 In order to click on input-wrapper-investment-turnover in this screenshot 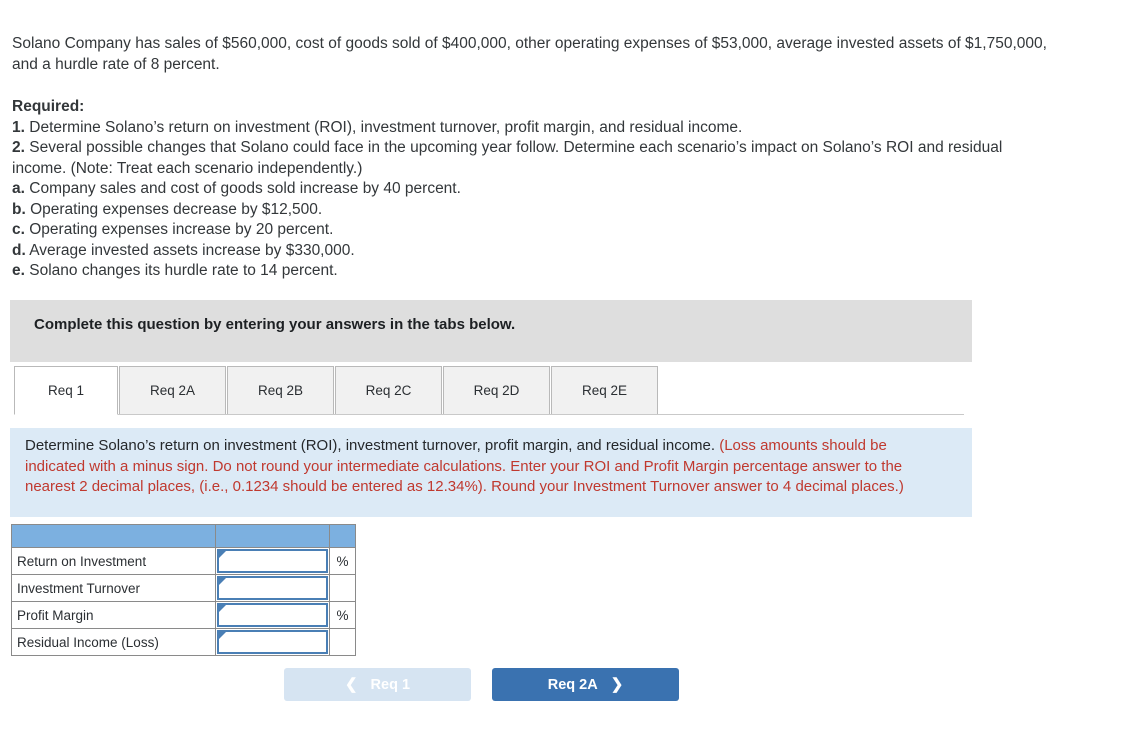, I will do `click(272, 588)`.